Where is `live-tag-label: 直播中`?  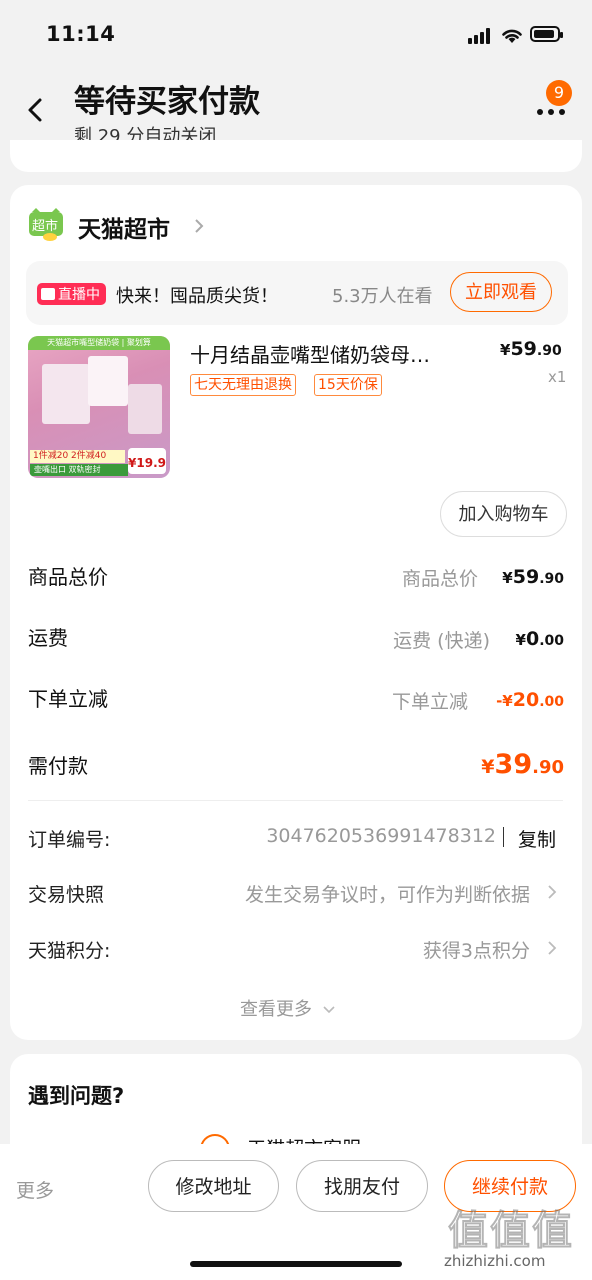
live-tag-label: 直播中 is located at coordinates (79, 295).